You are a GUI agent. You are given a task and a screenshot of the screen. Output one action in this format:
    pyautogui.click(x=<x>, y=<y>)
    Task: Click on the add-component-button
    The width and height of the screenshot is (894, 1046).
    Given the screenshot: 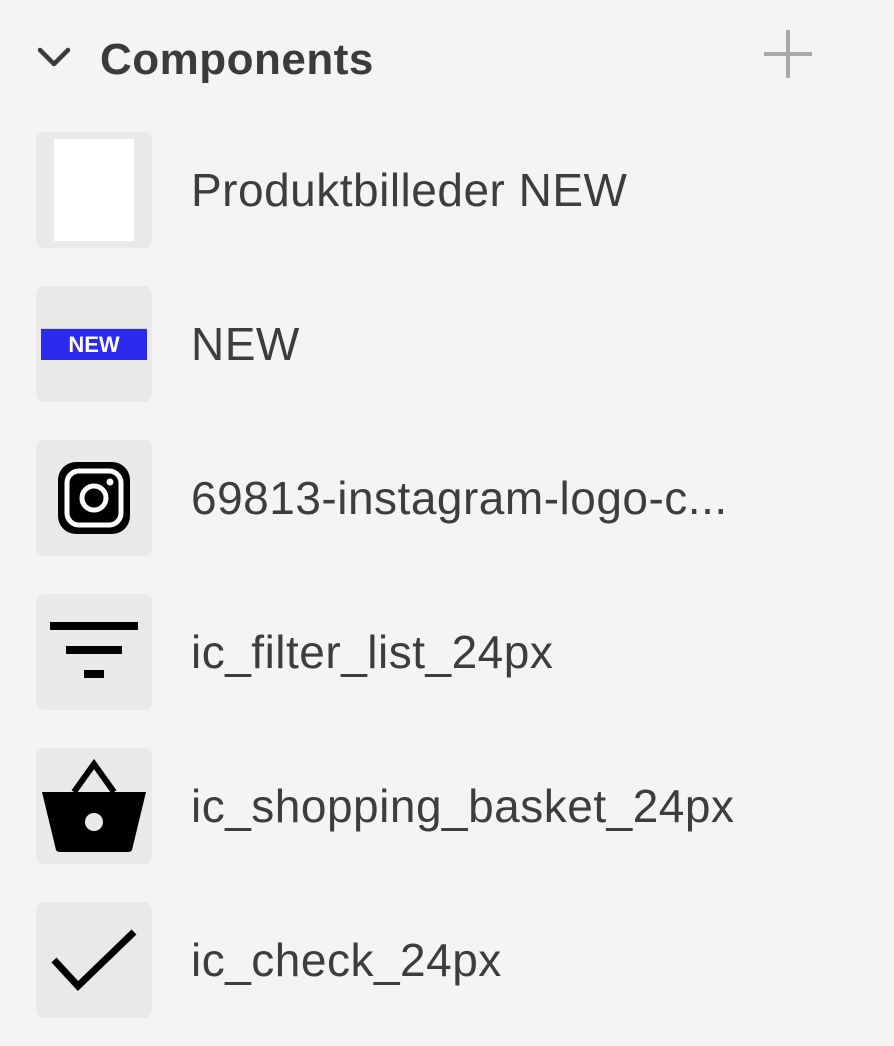 What is the action you would take?
    pyautogui.click(x=788, y=54)
    